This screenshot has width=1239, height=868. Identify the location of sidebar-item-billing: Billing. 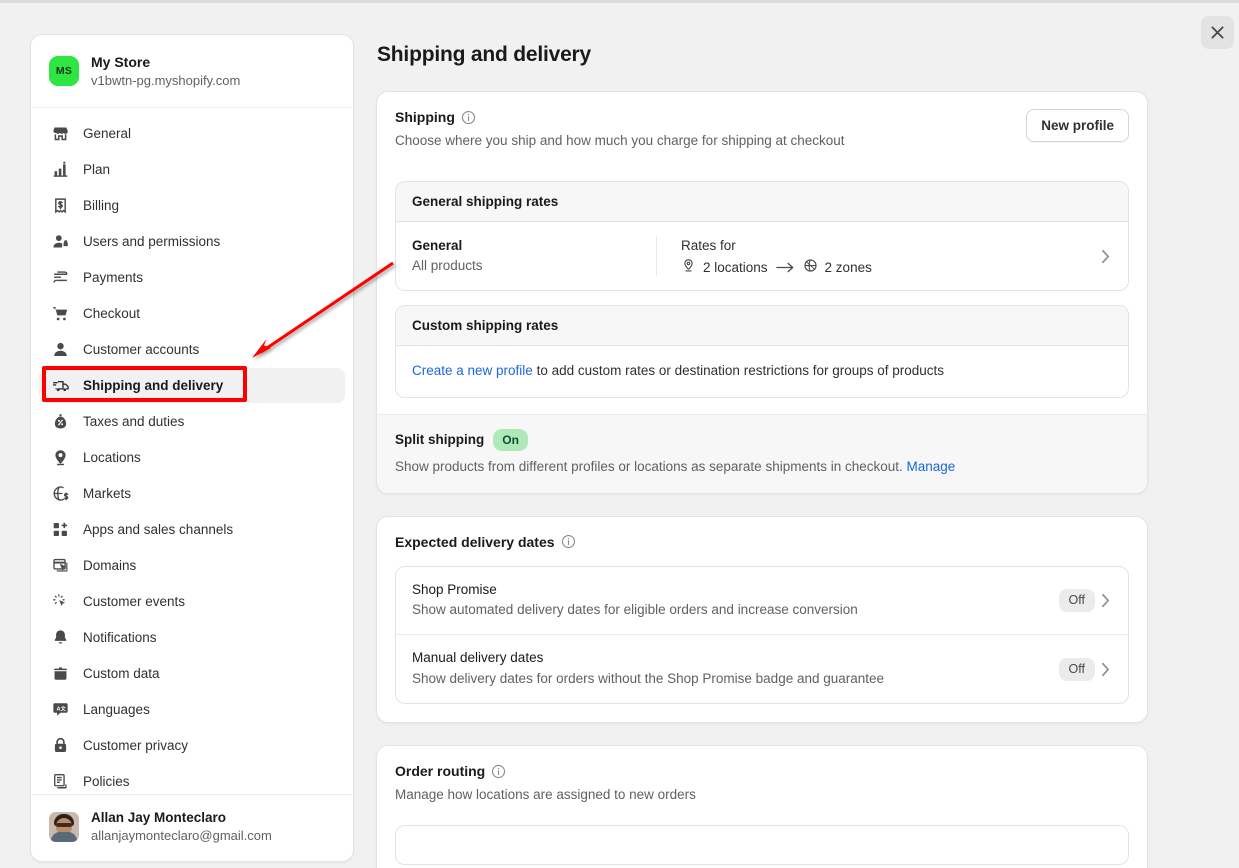
(192, 205).